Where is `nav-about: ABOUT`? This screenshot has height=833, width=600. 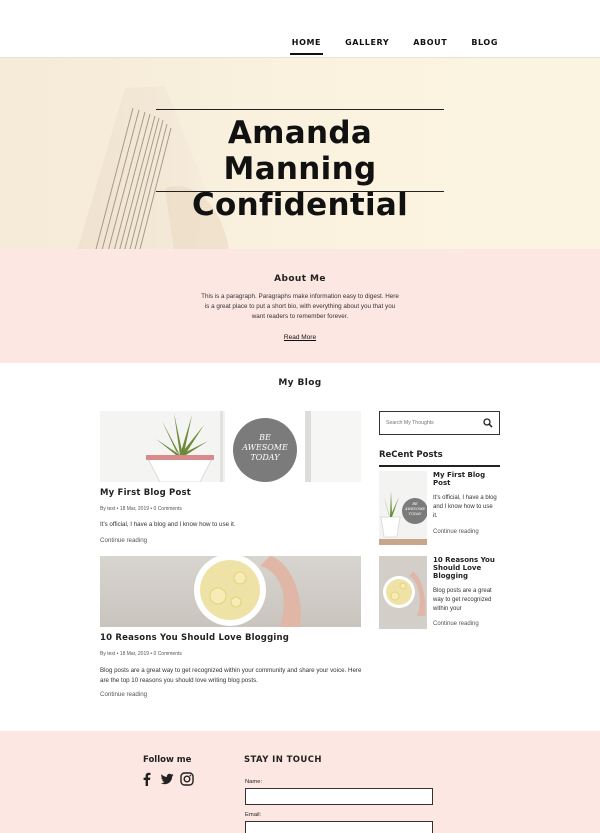
nav-about: ABOUT is located at coordinates (430, 44).